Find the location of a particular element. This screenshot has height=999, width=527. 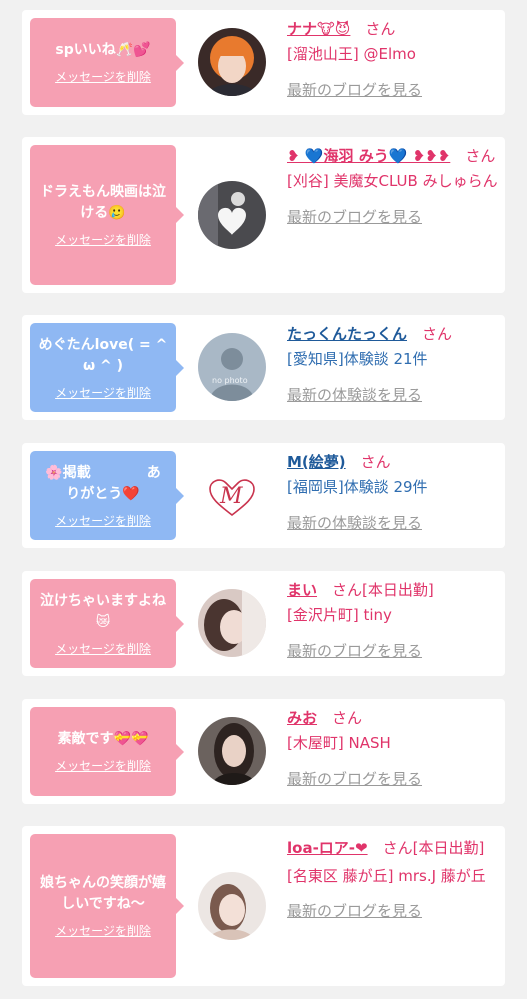

message-text: ドラえもん映画は泣ける🥲 is located at coordinates (103, 202).